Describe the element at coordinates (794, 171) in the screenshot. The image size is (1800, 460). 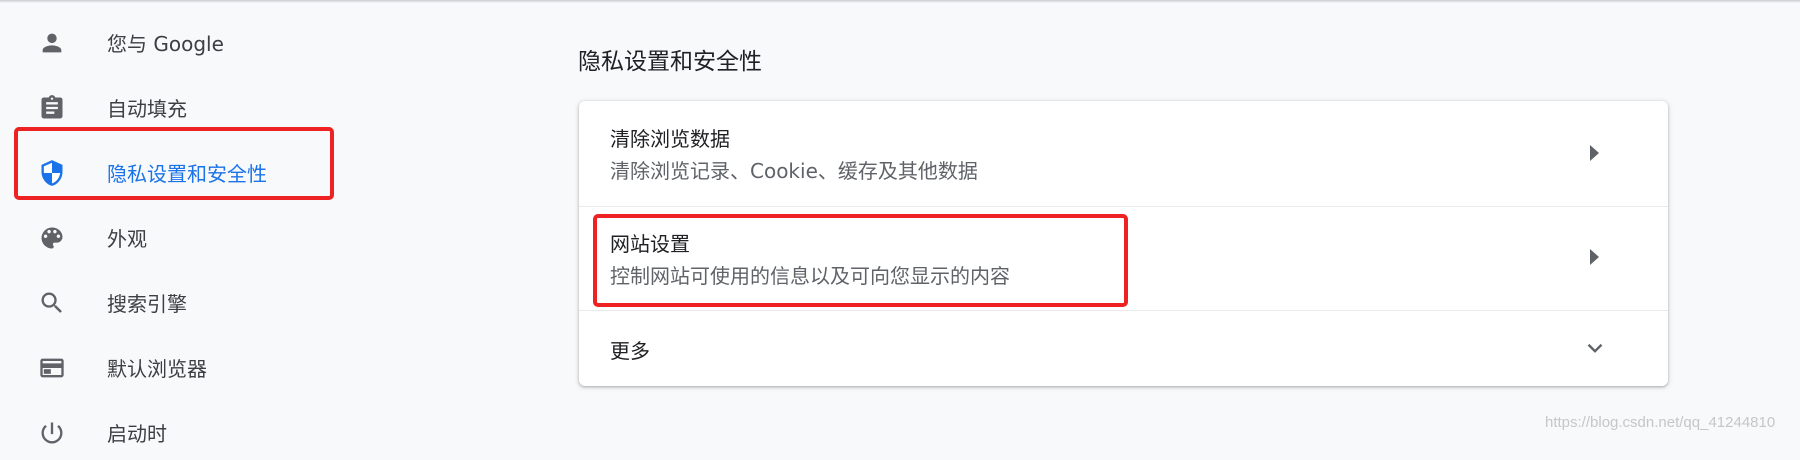
I see `row-subtitle: 清除浏览记录、Cookie、缓存及其他数据` at that location.